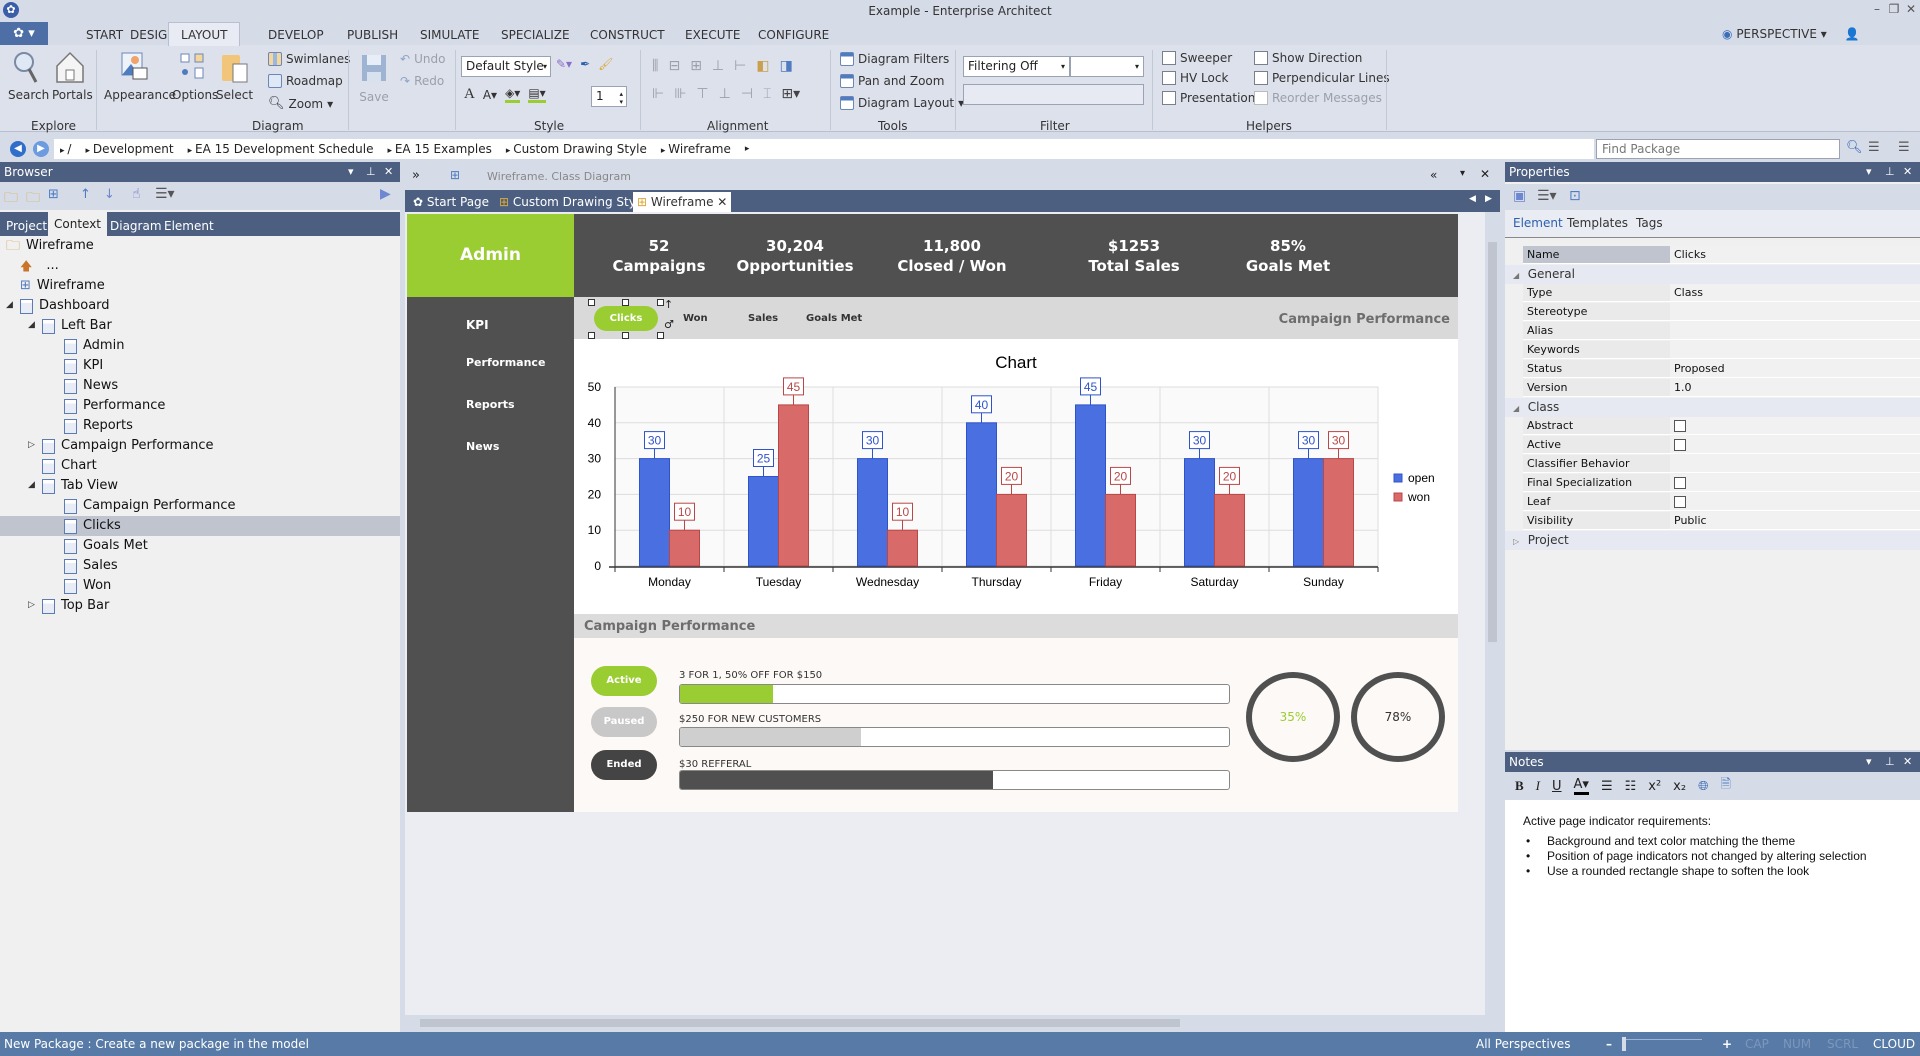  Describe the element at coordinates (78, 224) in the screenshot. I see `browser-tab-context: Context` at that location.